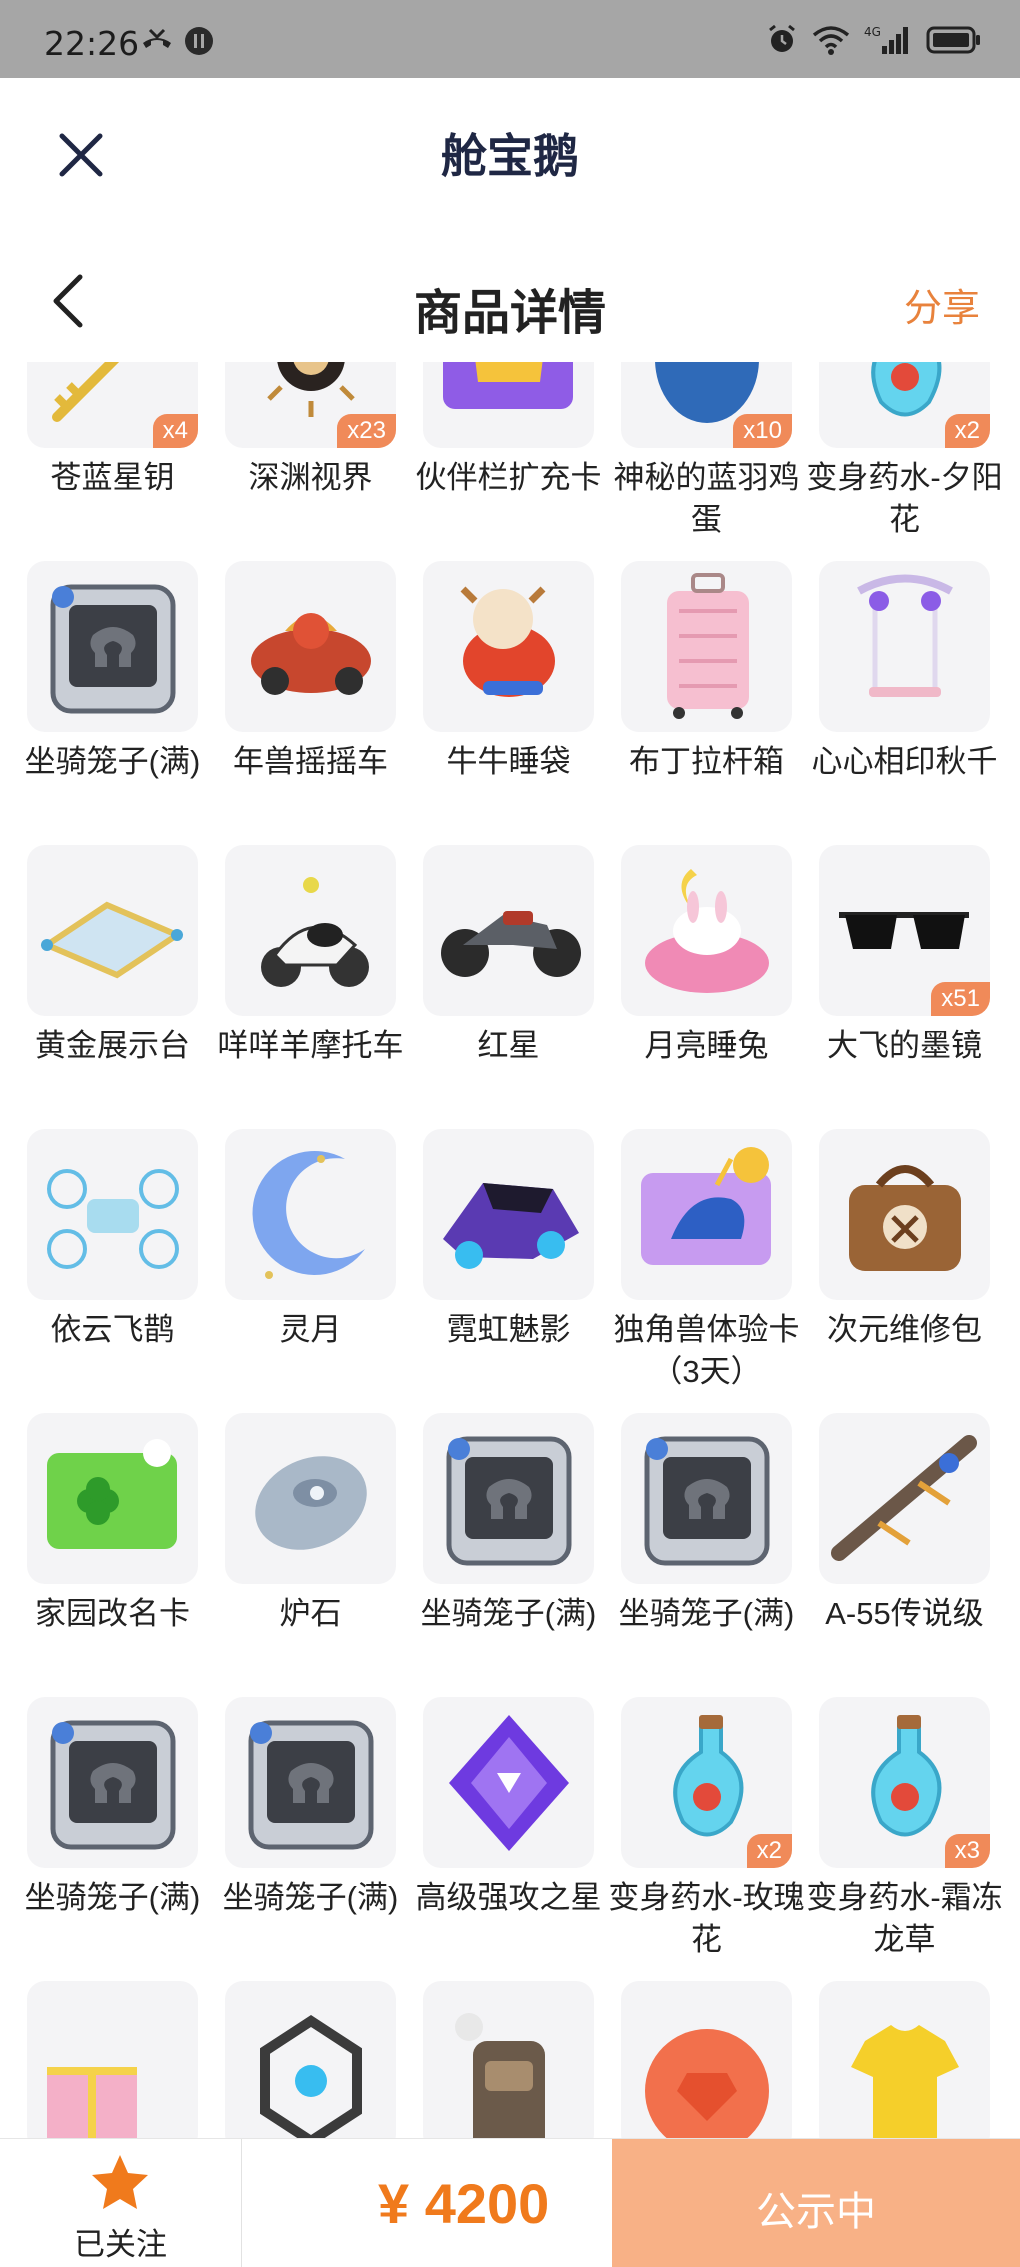 The image size is (1020, 2267). What do you see at coordinates (706, 761) in the screenshot?
I see `item-name: 布丁拉杆箱` at bounding box center [706, 761].